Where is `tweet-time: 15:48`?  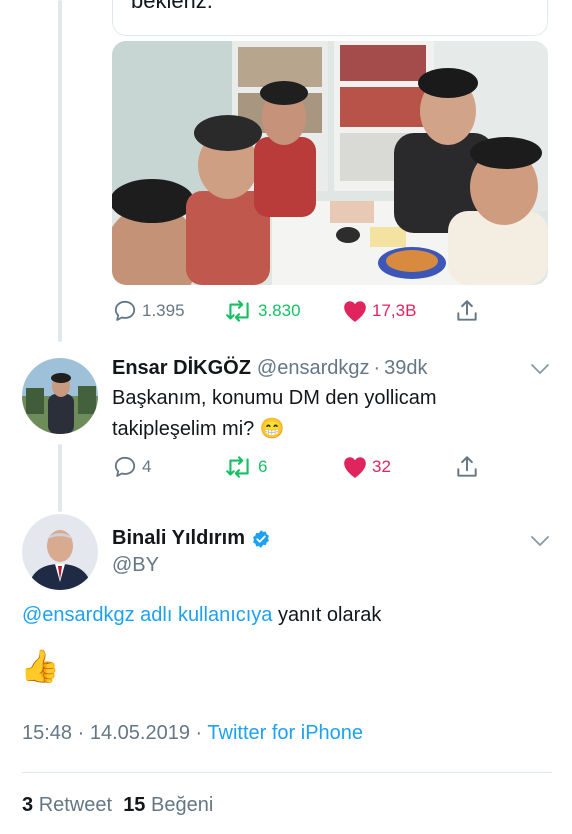
tweet-time: 15:48 is located at coordinates (47, 733).